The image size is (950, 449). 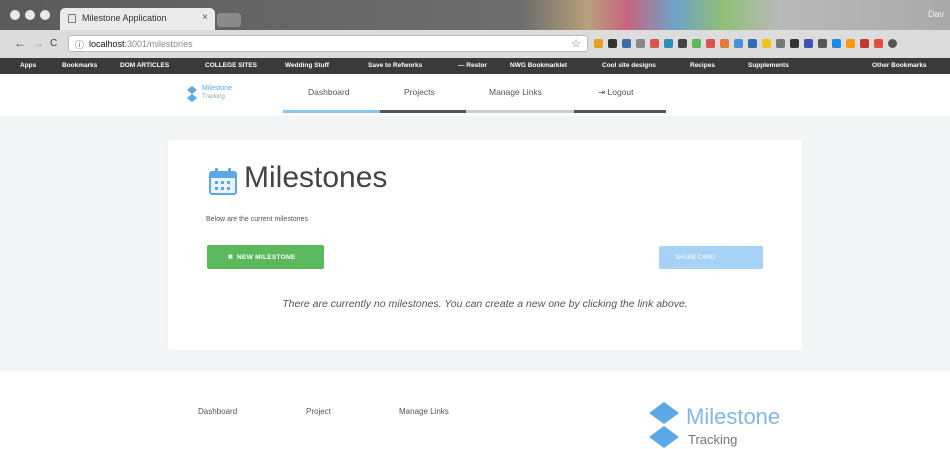 What do you see at coordinates (620, 92) in the screenshot?
I see `nav-logout-label: Logout` at bounding box center [620, 92].